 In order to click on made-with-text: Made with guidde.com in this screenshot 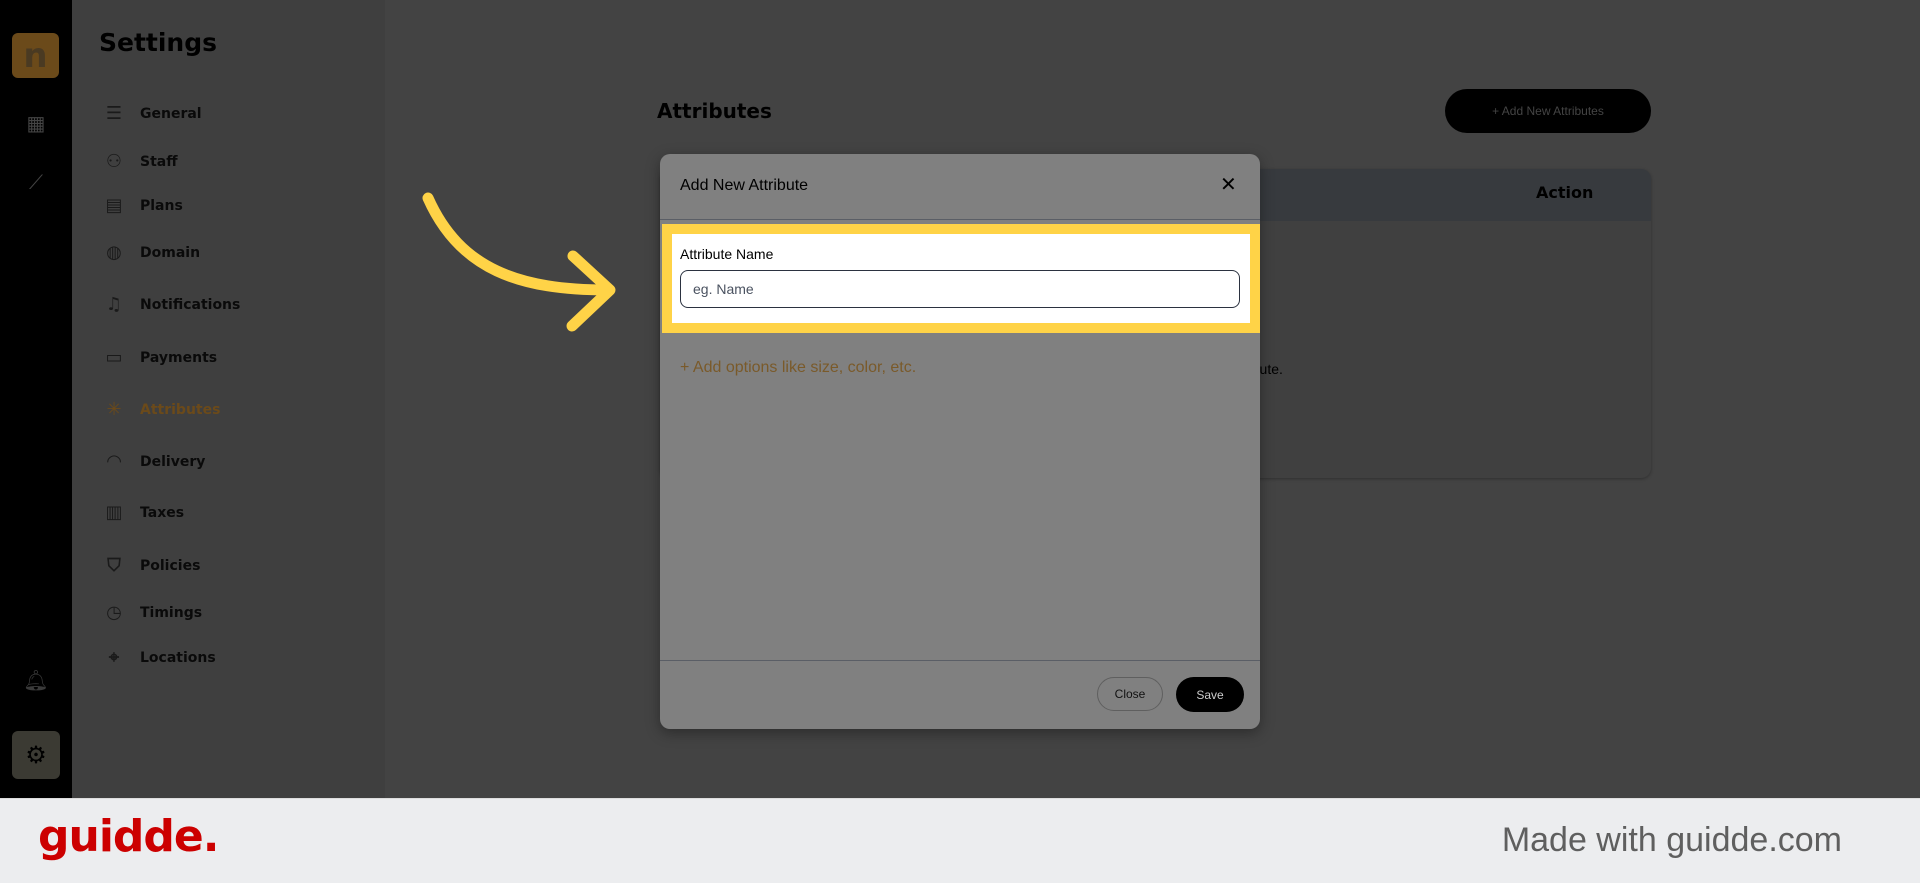, I will do `click(1671, 840)`.